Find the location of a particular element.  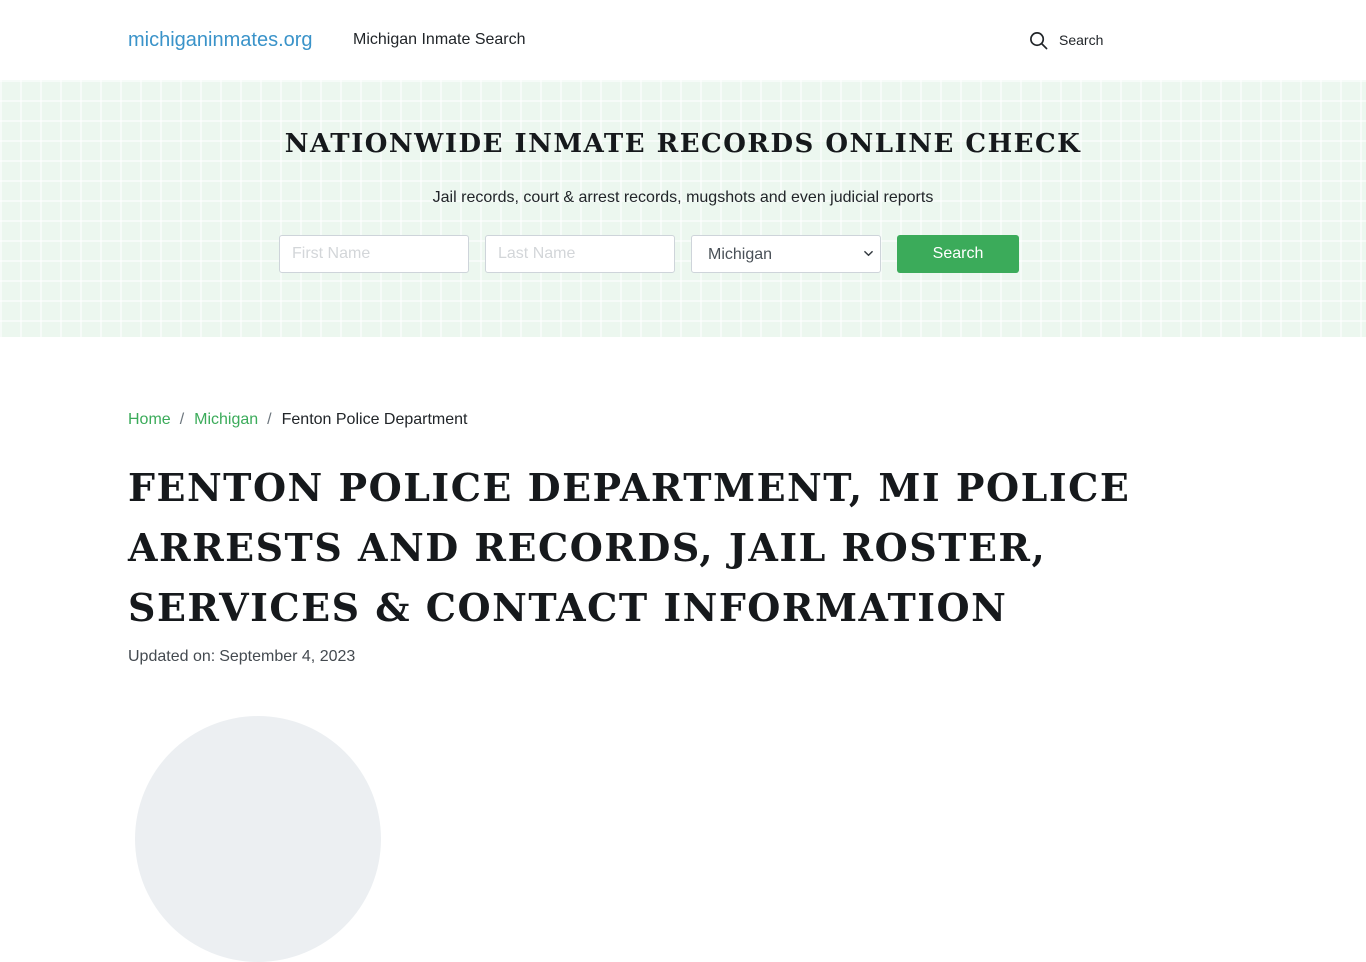

header-search-label: Search is located at coordinates (1081, 40).